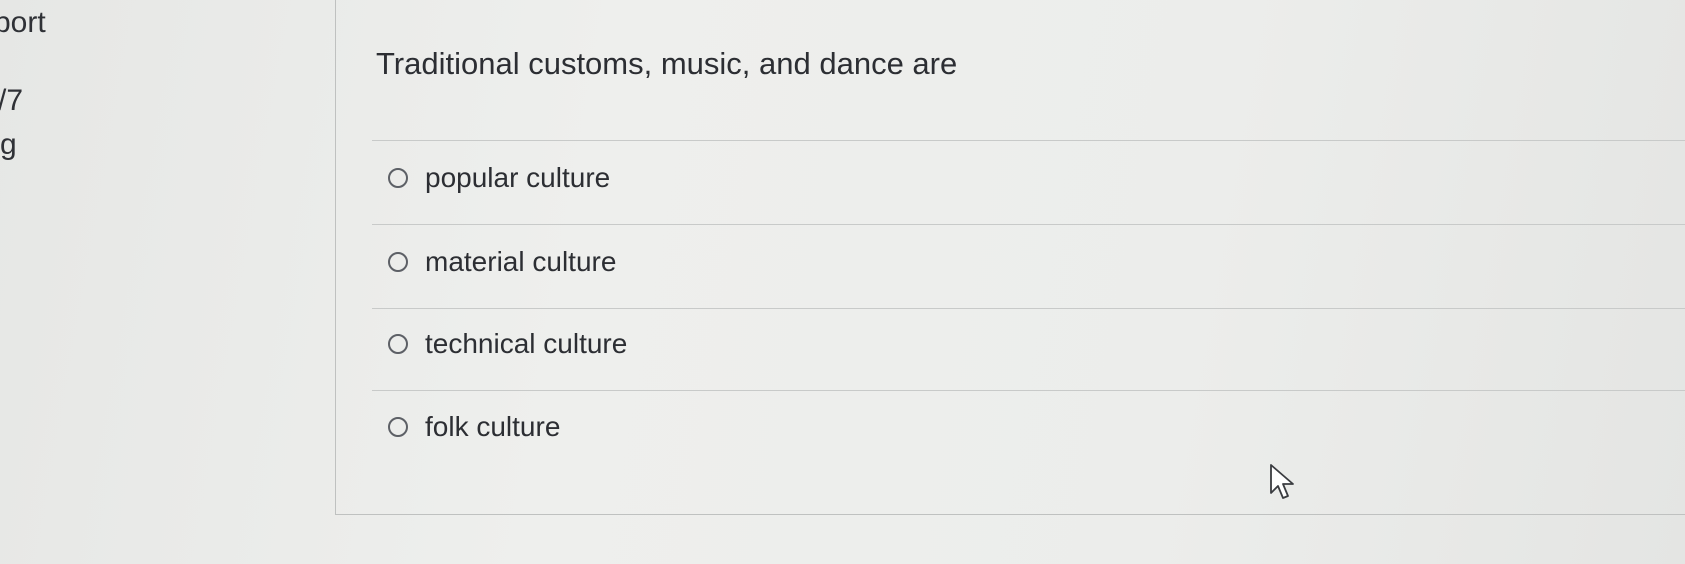  What do you see at coordinates (40, 282) in the screenshot?
I see `sidebar: port /7 g` at bounding box center [40, 282].